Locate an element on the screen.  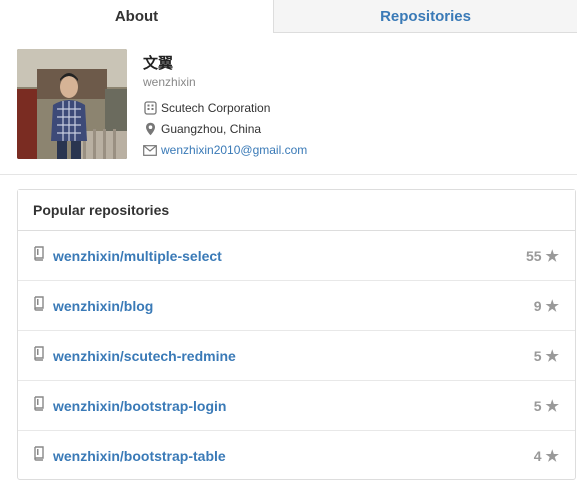
repo-list-item: wenzhixin/scutech-redmine 5 ★ is located at coordinates (296, 356).